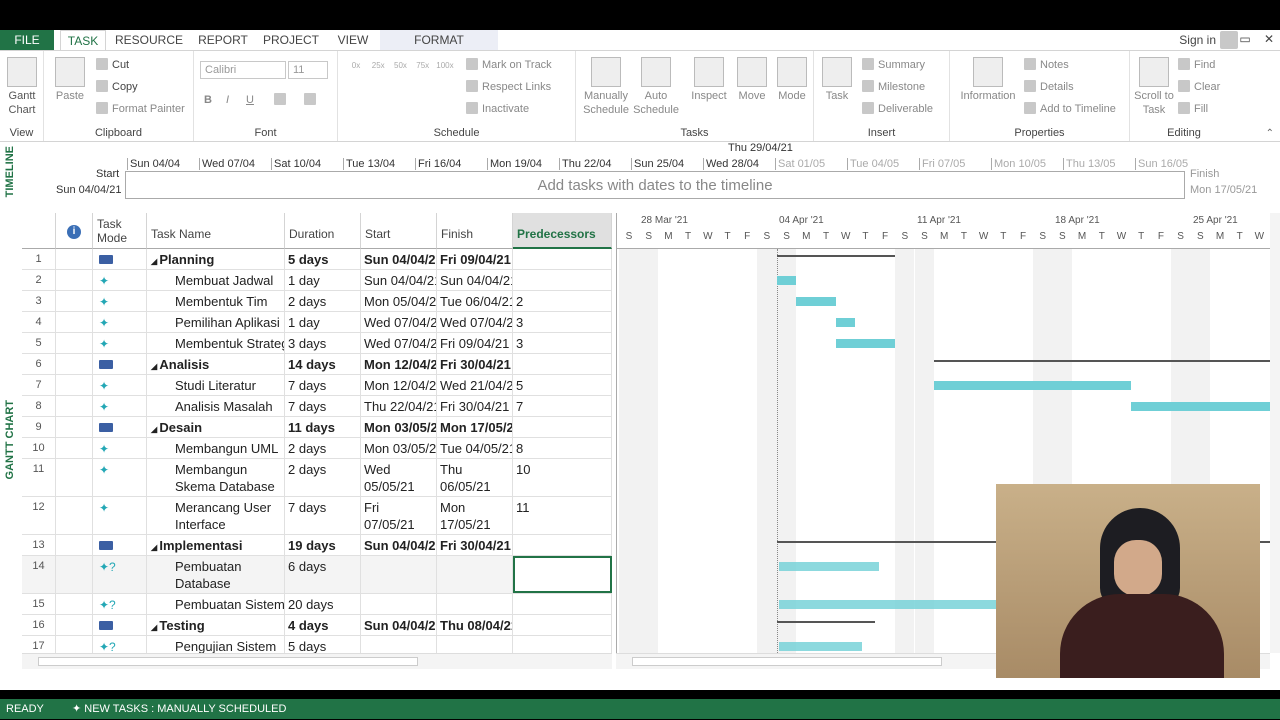  What do you see at coordinates (399, 427) in the screenshot?
I see `start-cell: Mon 03/05/21` at bounding box center [399, 427].